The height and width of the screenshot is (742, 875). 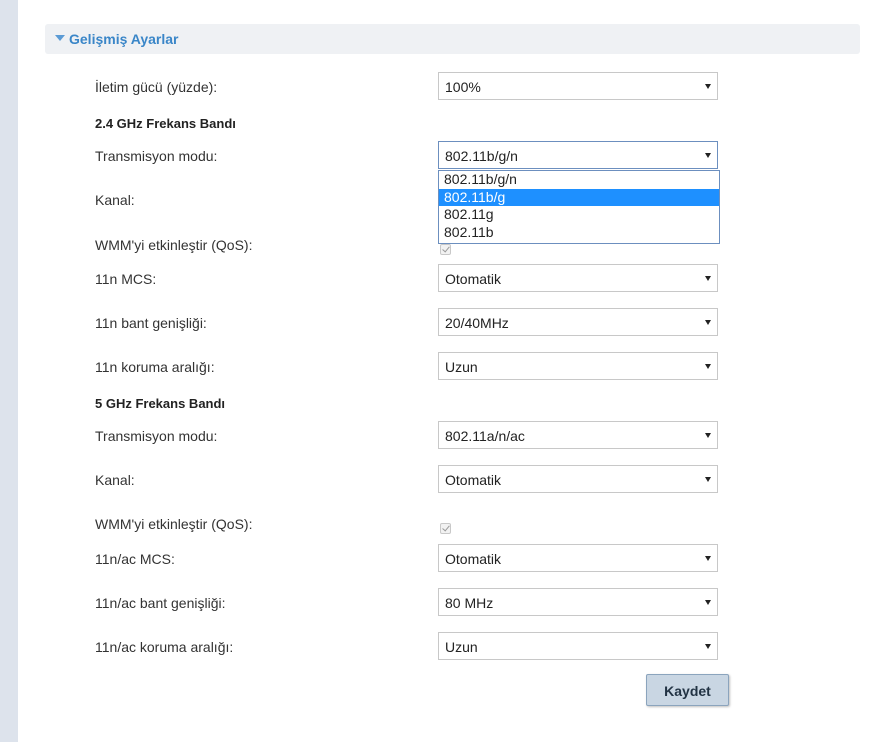 What do you see at coordinates (578, 278) in the screenshot?
I see `band24-mcs-select: Otomatik` at bounding box center [578, 278].